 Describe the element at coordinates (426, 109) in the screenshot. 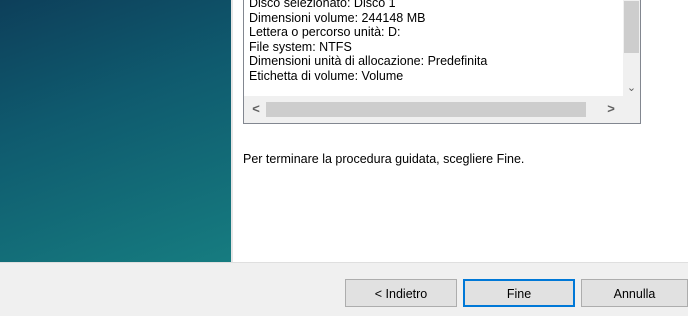

I see `horizontal-scroll-thumb` at that location.